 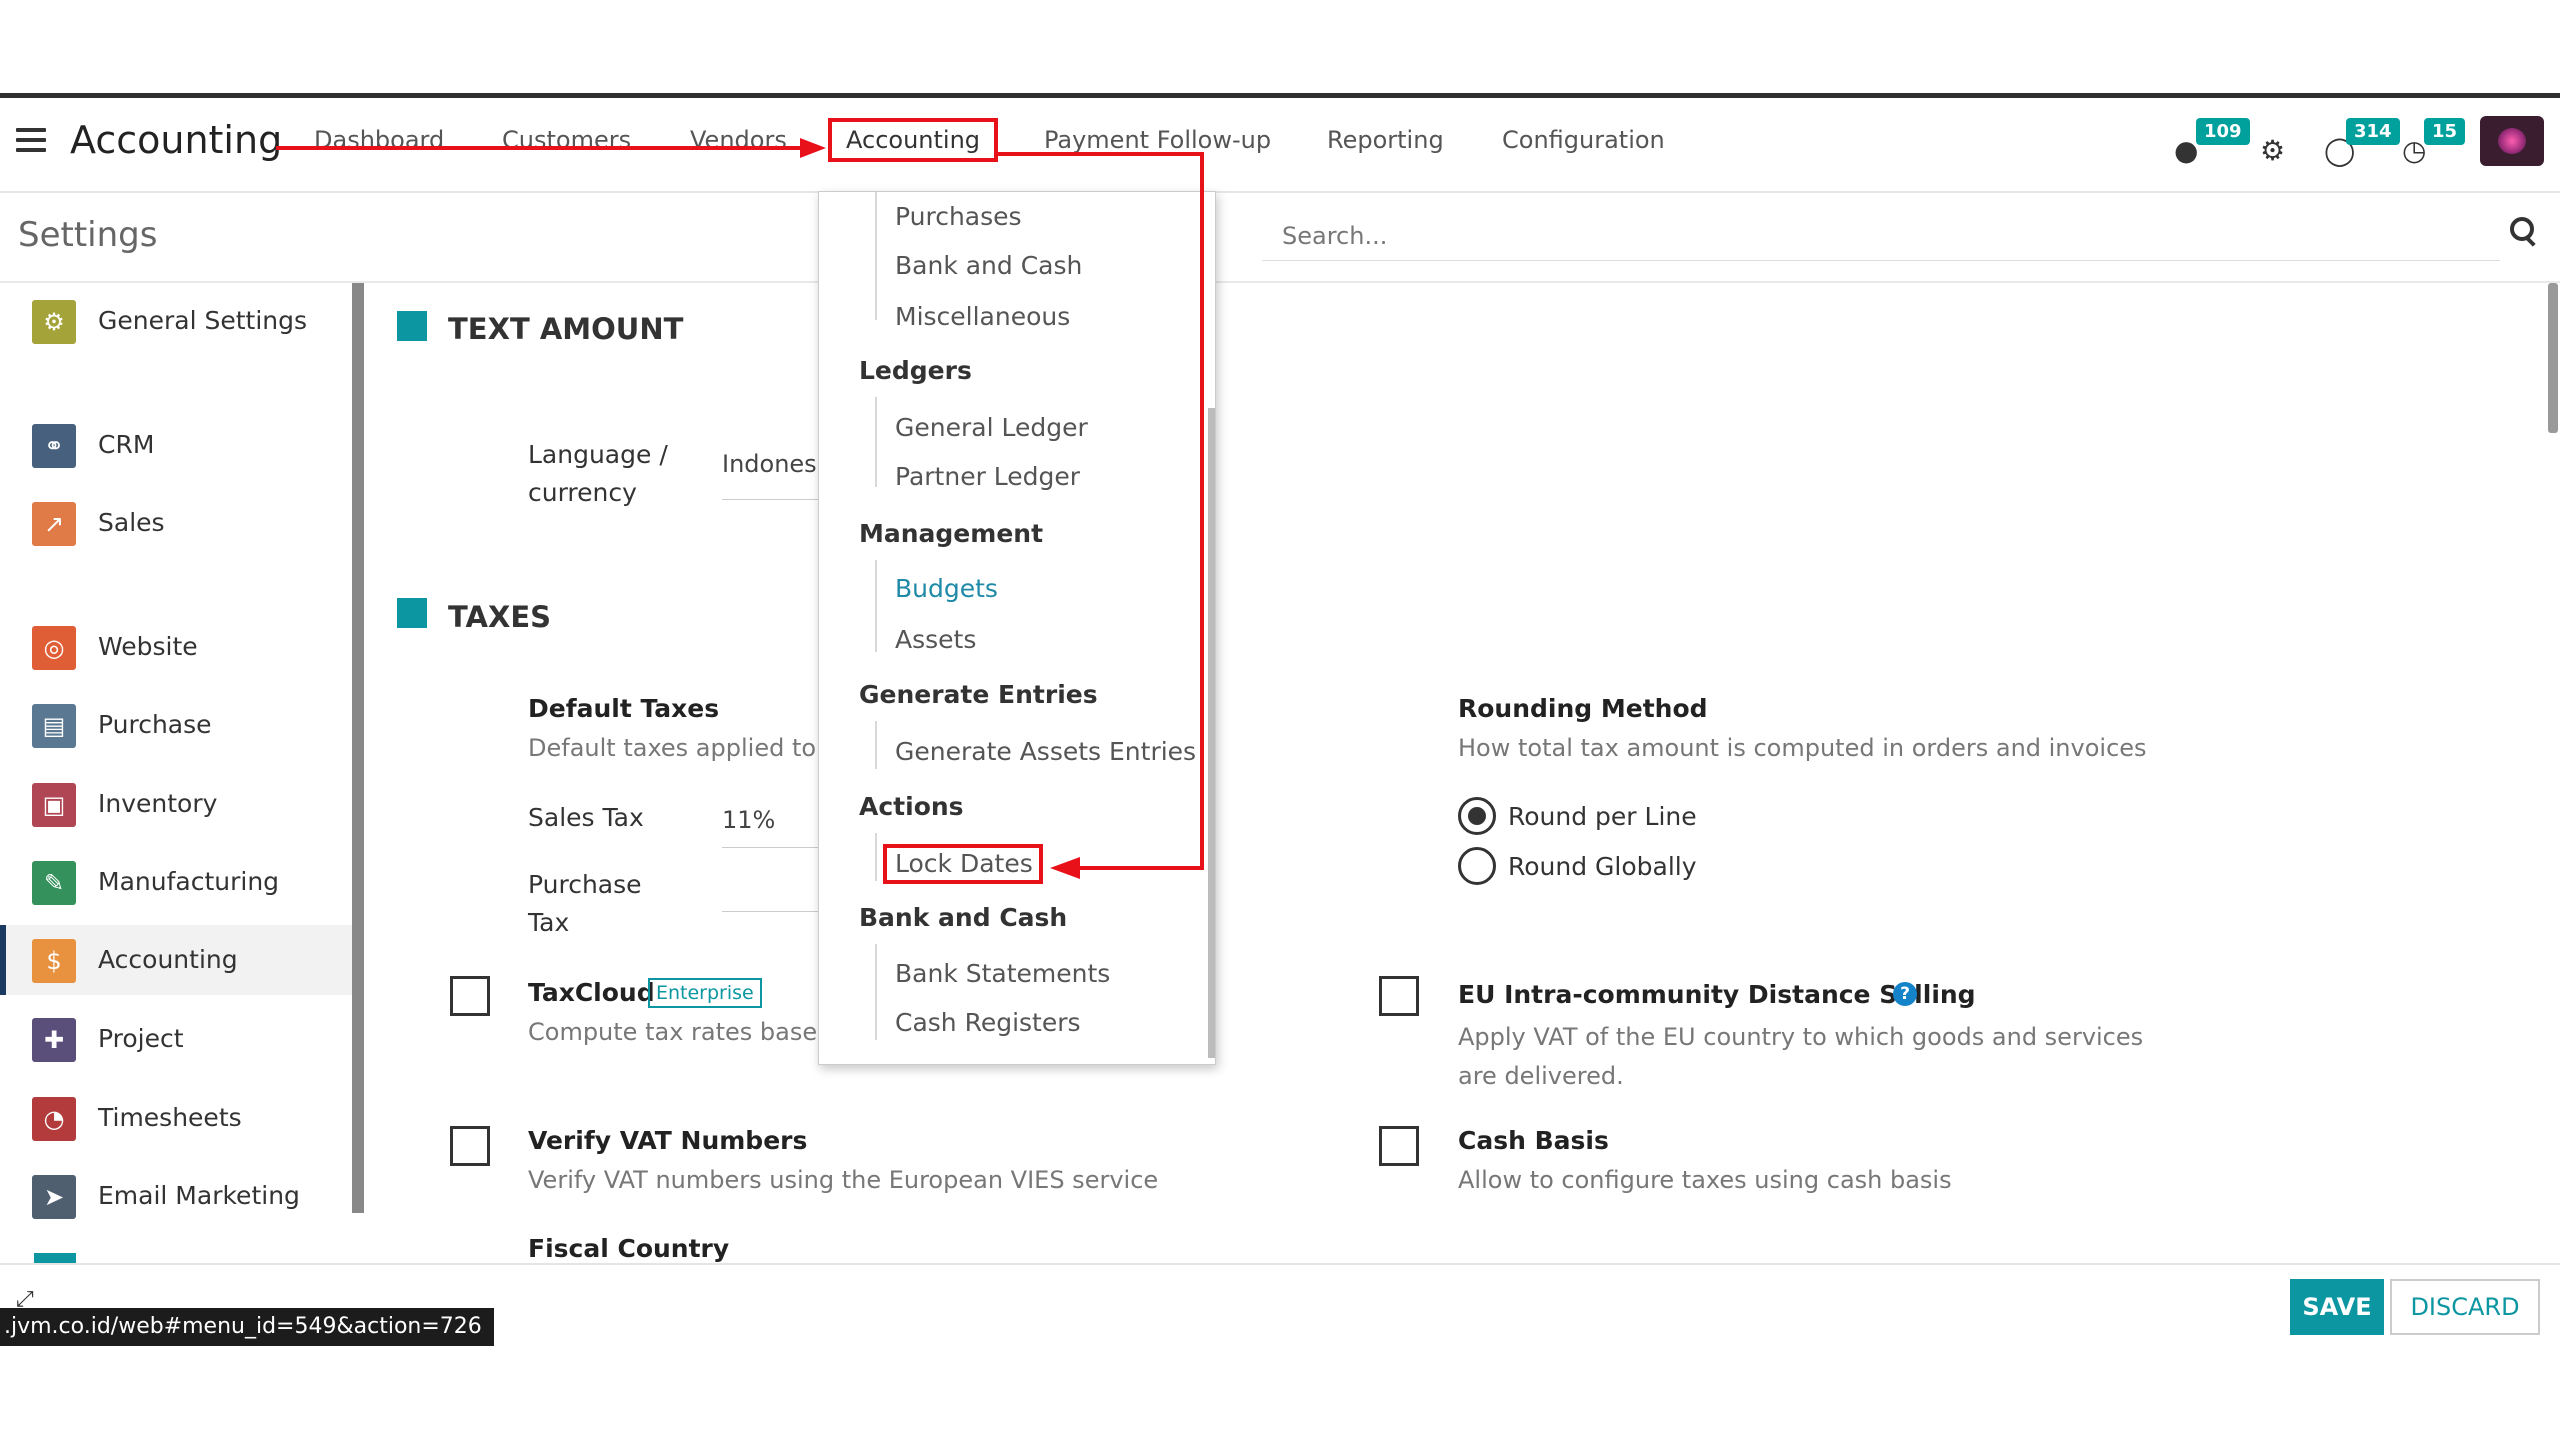 What do you see at coordinates (1583, 140) in the screenshot?
I see `nav-configuration: Configuration` at bounding box center [1583, 140].